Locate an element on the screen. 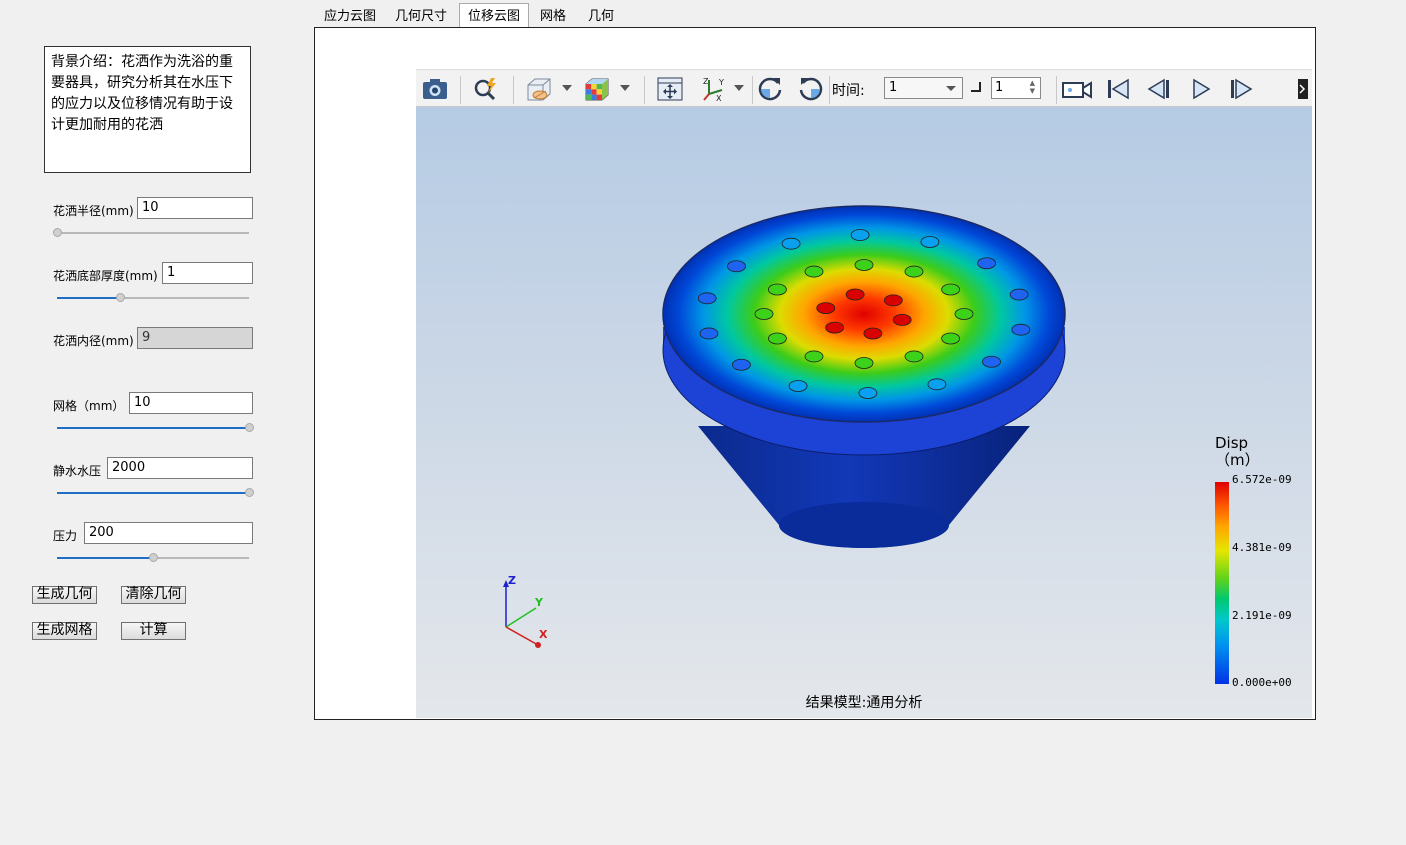 This screenshot has height=845, width=1406. bottom-thickness-input: 1 is located at coordinates (207, 273).